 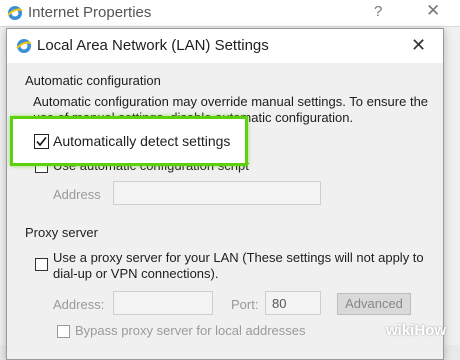 I want to click on use-proxy-server-label-line2: dial-up or VPN connections)., so click(x=136, y=273).